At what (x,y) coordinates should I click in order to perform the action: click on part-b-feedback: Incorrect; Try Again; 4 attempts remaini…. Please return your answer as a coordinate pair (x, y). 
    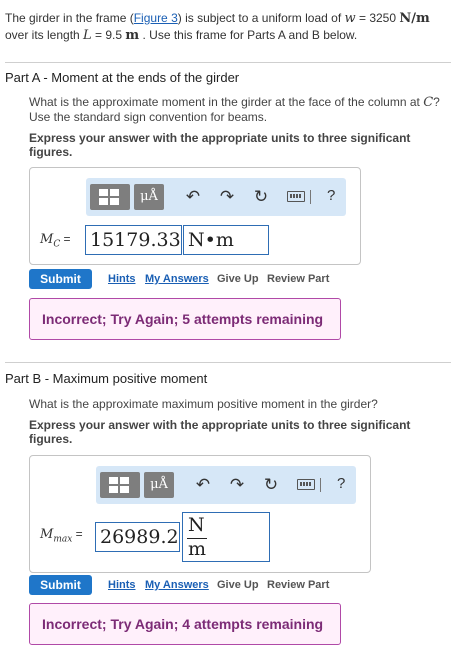
    Looking at the image, I should click on (185, 624).